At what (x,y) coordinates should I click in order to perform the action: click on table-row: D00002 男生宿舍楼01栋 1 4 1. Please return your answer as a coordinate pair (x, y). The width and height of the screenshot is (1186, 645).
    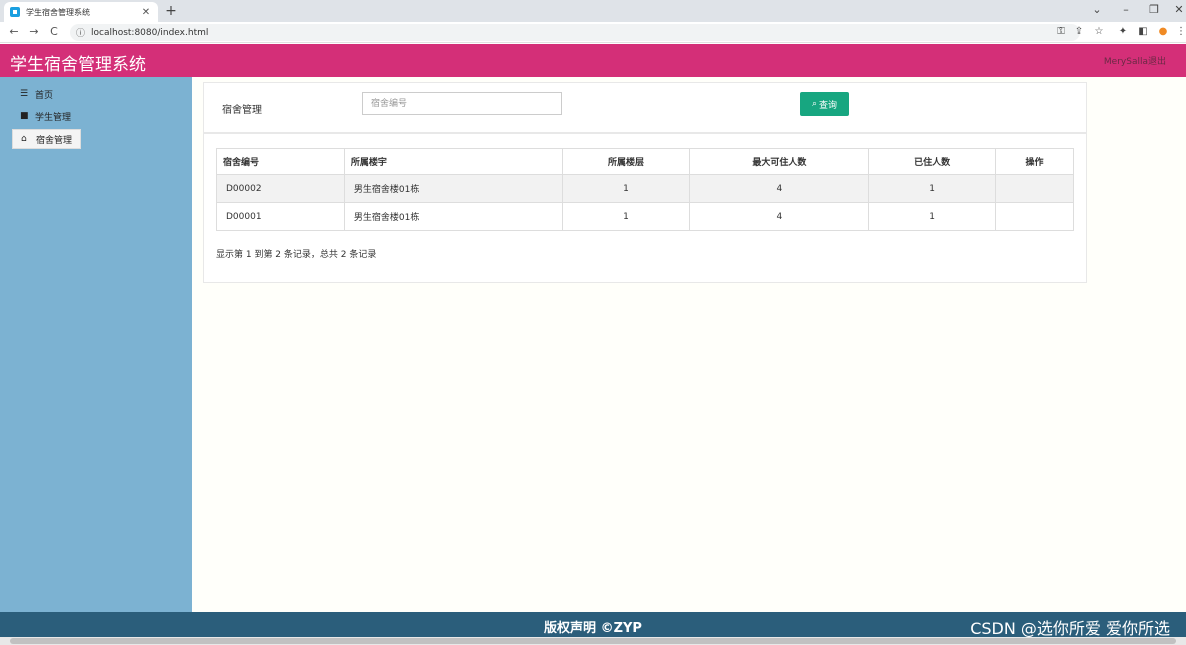
    Looking at the image, I should click on (645, 188).